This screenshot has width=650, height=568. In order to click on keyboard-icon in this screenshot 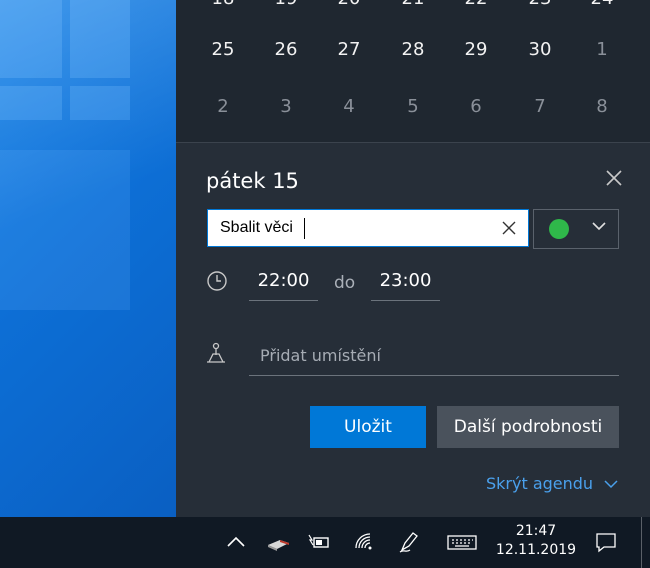, I will do `click(462, 542)`.